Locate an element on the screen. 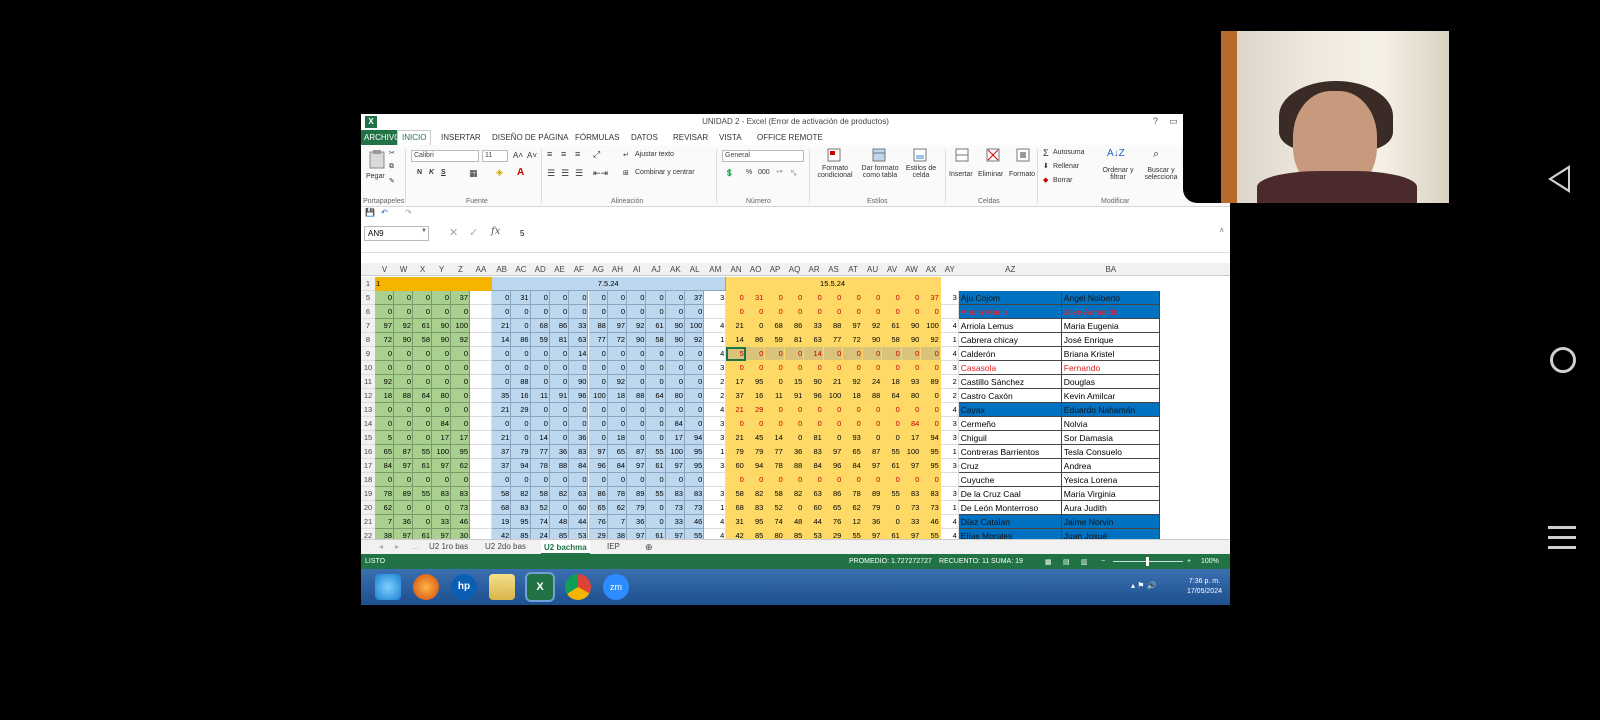 The height and width of the screenshot is (720, 1600). grade-cell: 53 is located at coordinates (814, 534).